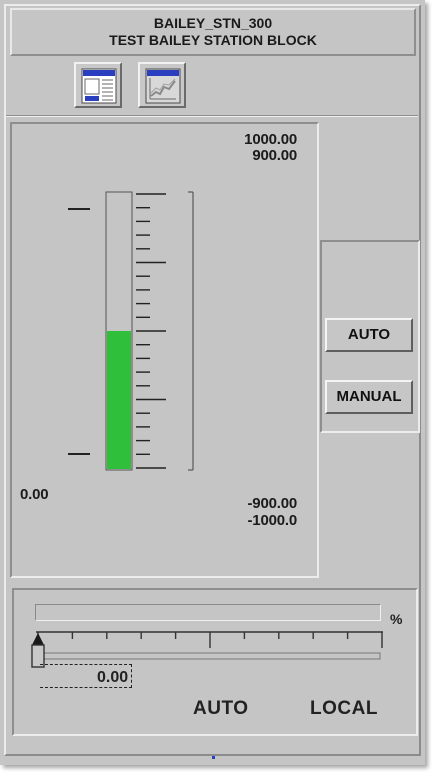 The image size is (433, 773). I want to click on output-value-field: 0.00, so click(86, 676).